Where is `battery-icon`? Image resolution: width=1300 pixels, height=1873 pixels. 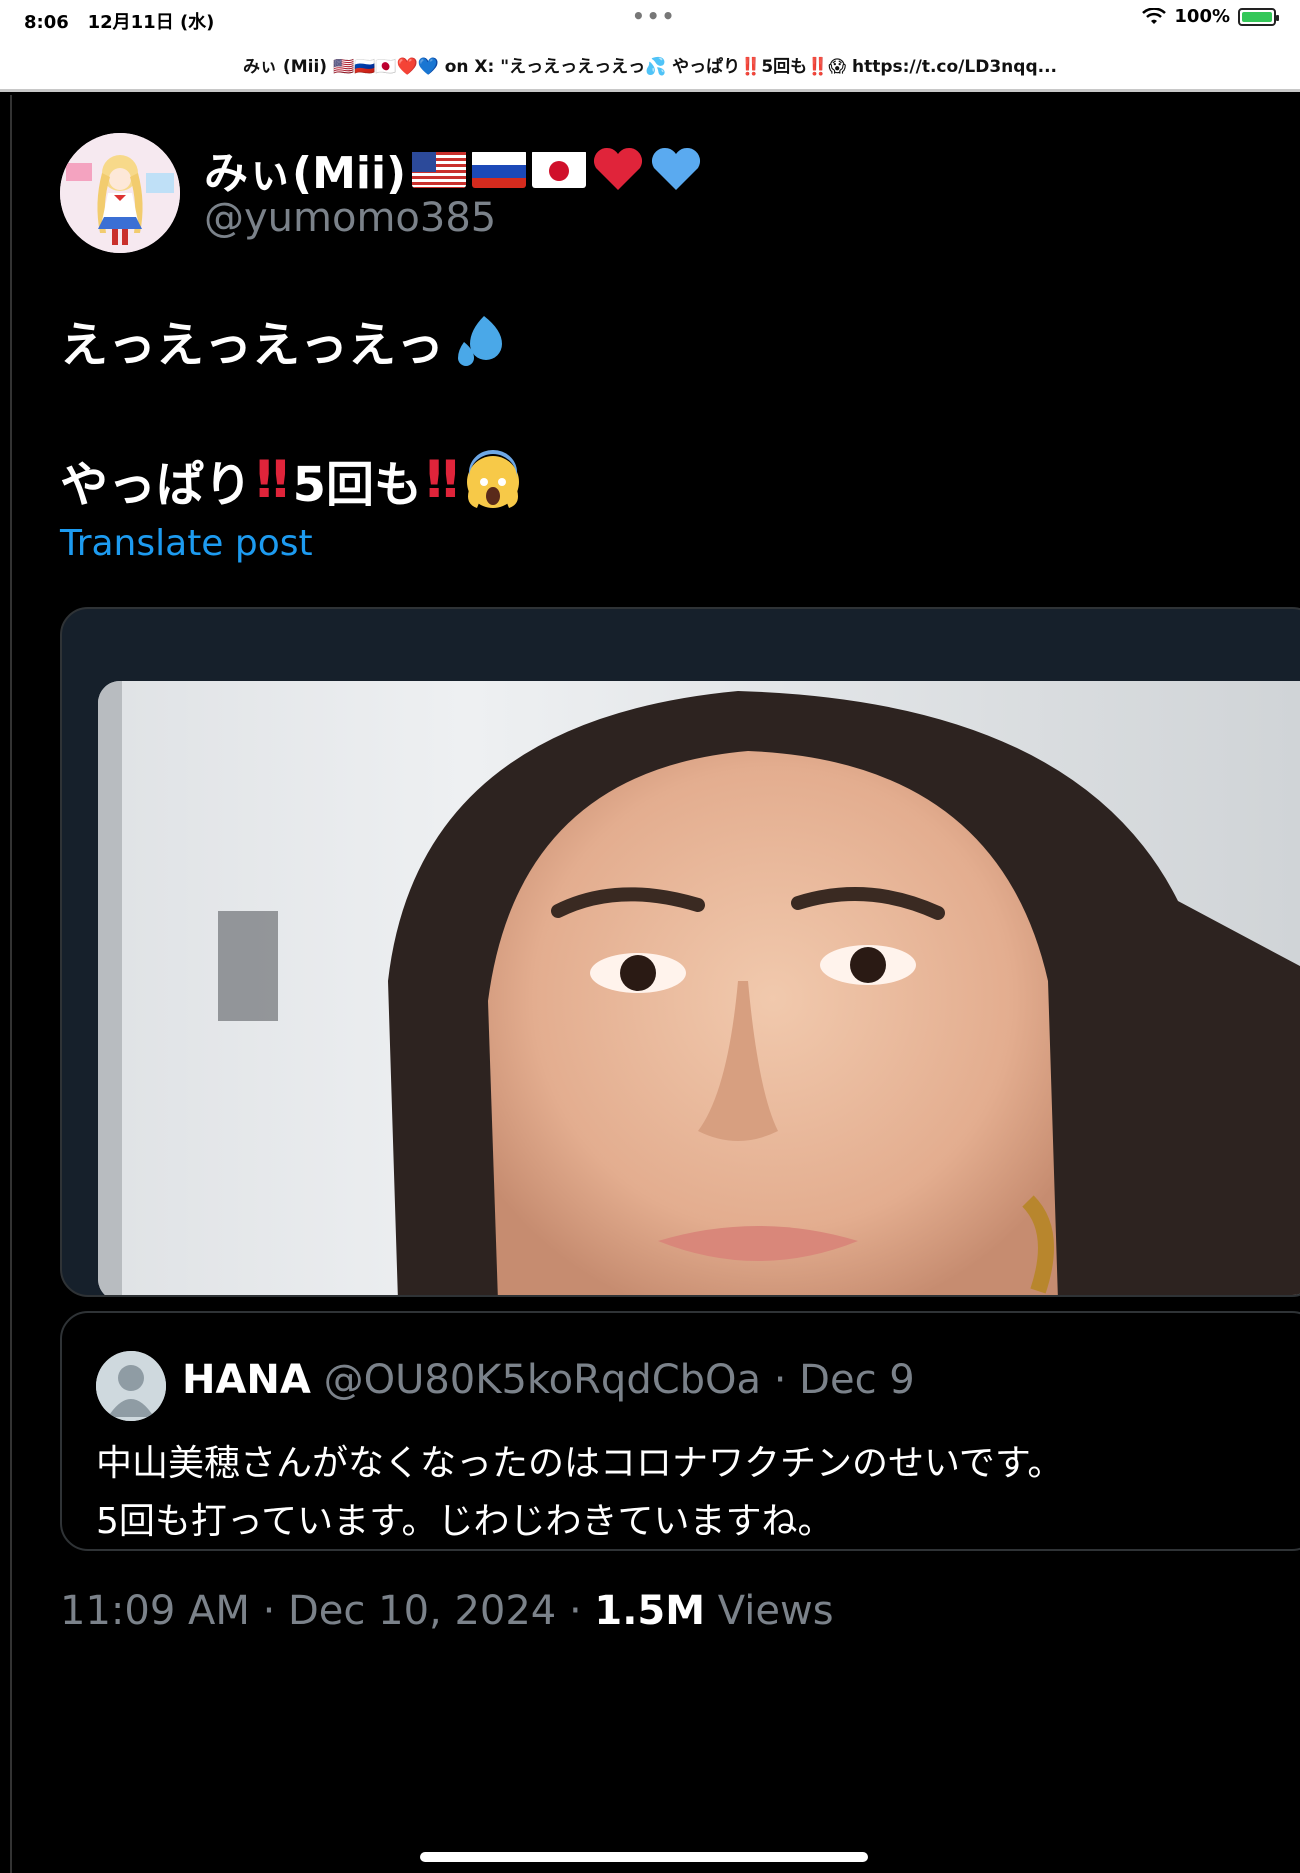 battery-icon is located at coordinates (1258, 16).